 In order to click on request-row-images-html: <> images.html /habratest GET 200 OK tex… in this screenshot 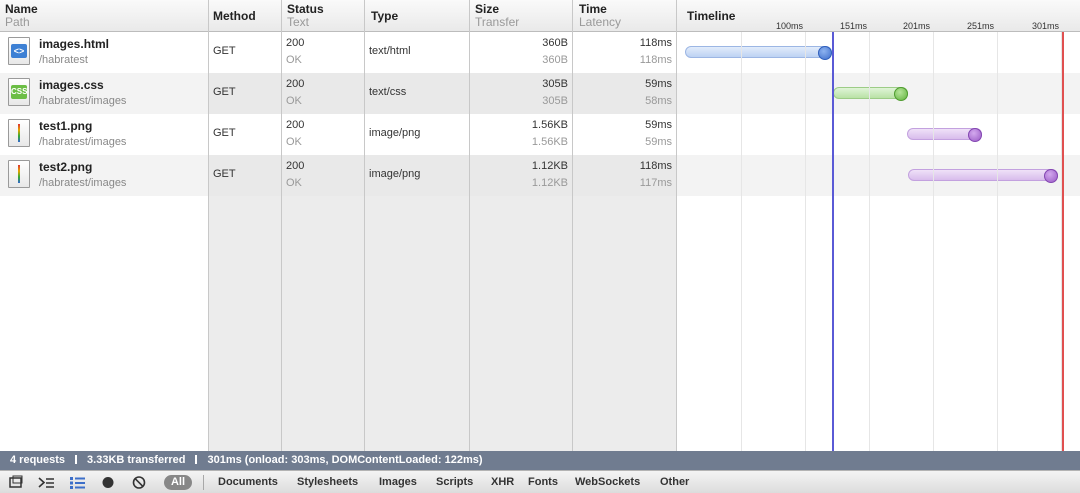, I will do `click(540, 52)`.